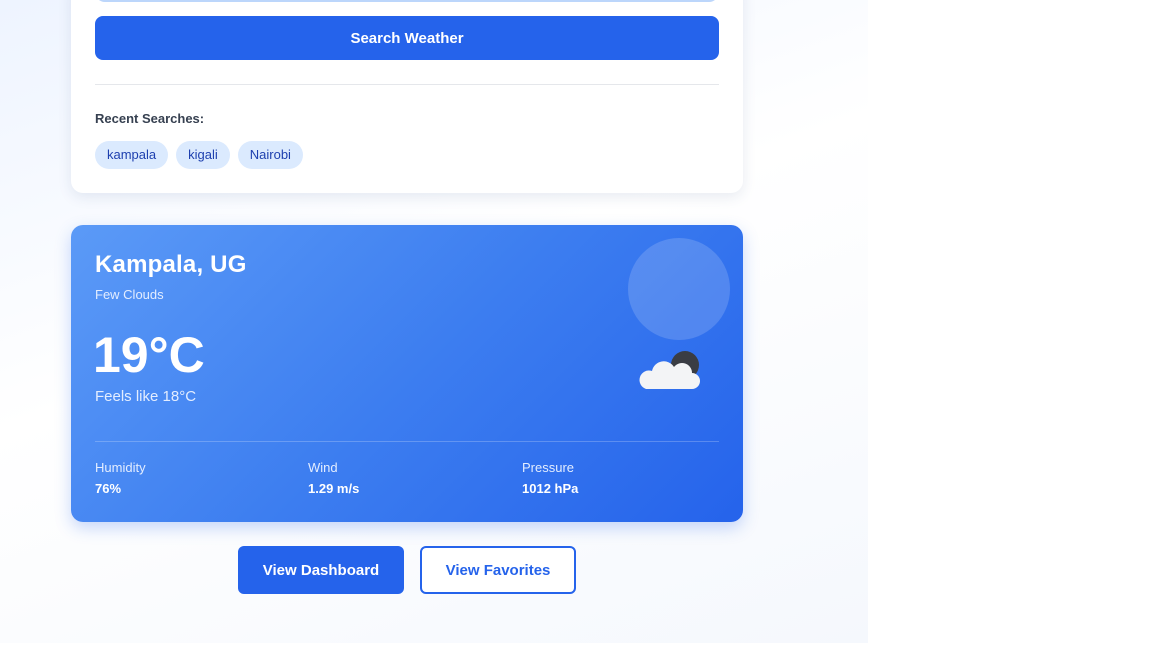  Describe the element at coordinates (550, 478) in the screenshot. I see `pressure-stat: Pressure 1012 hPa` at that location.